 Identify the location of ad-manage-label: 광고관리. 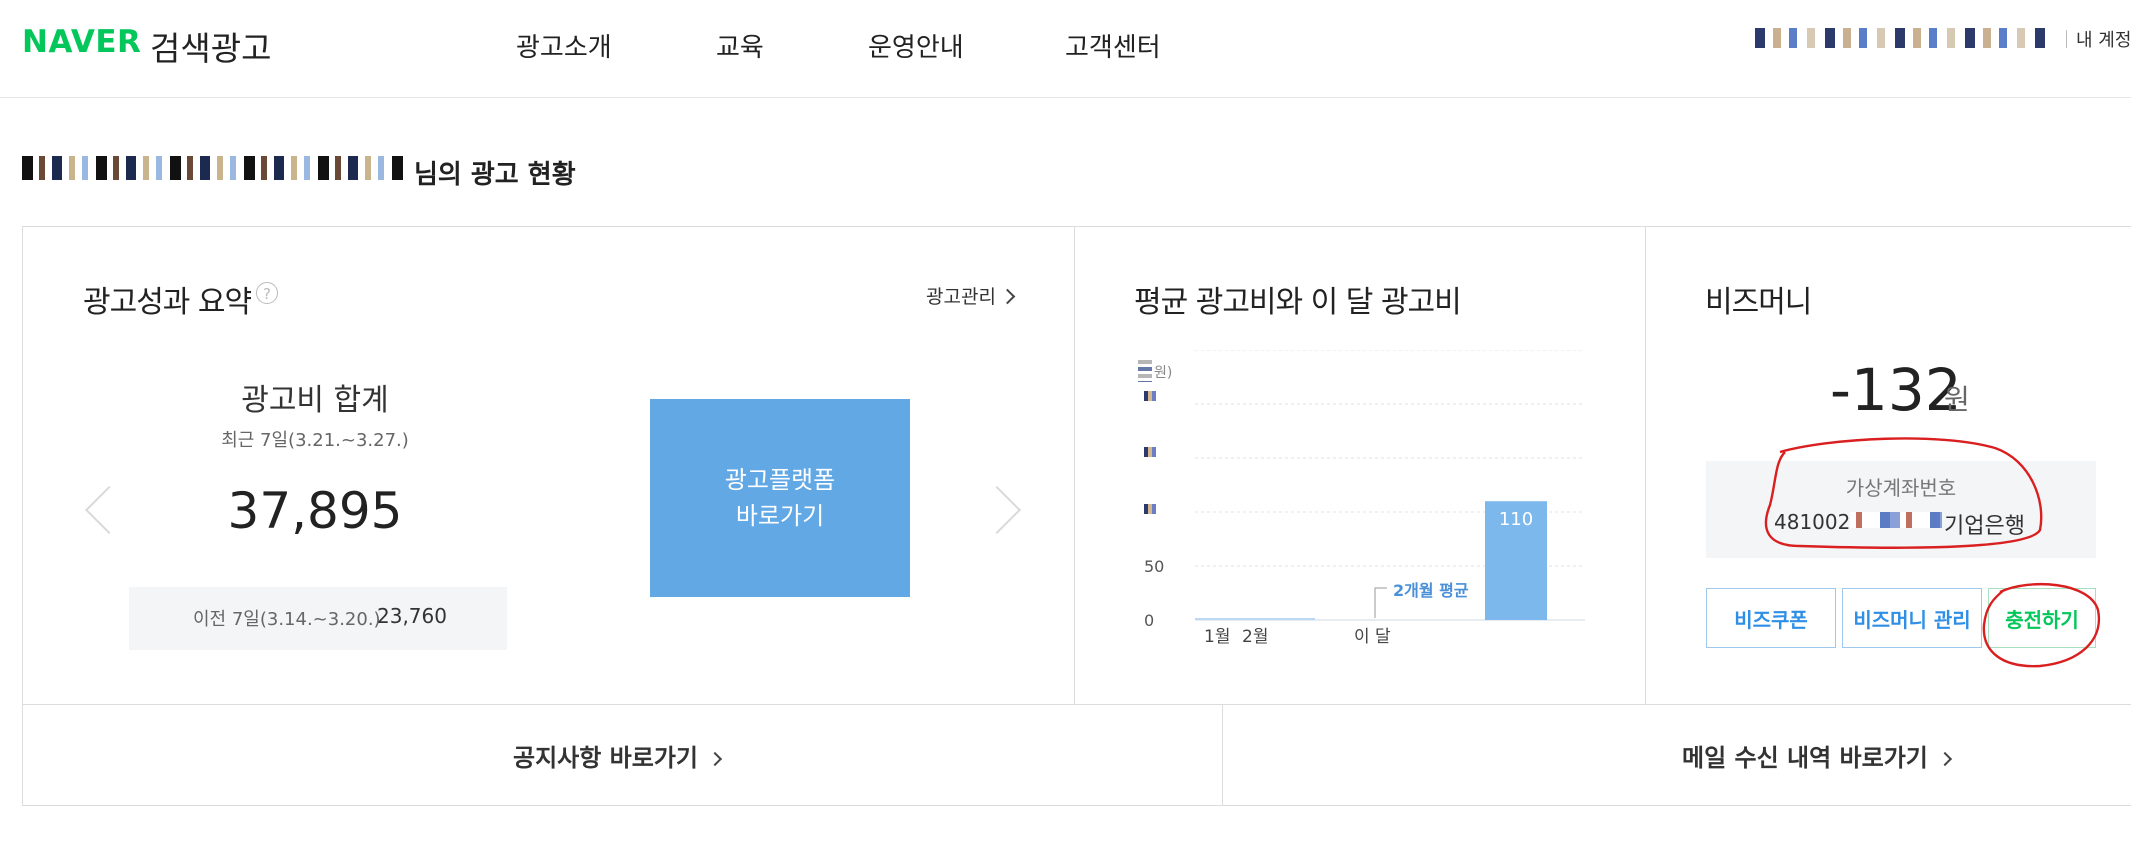
(961, 297).